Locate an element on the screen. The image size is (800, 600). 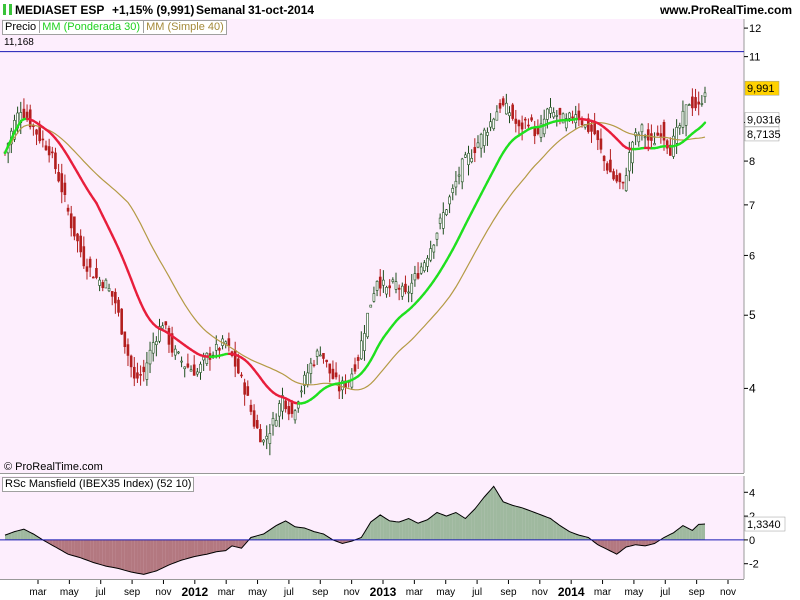
price-badge: 9,991 is located at coordinates (761, 89).